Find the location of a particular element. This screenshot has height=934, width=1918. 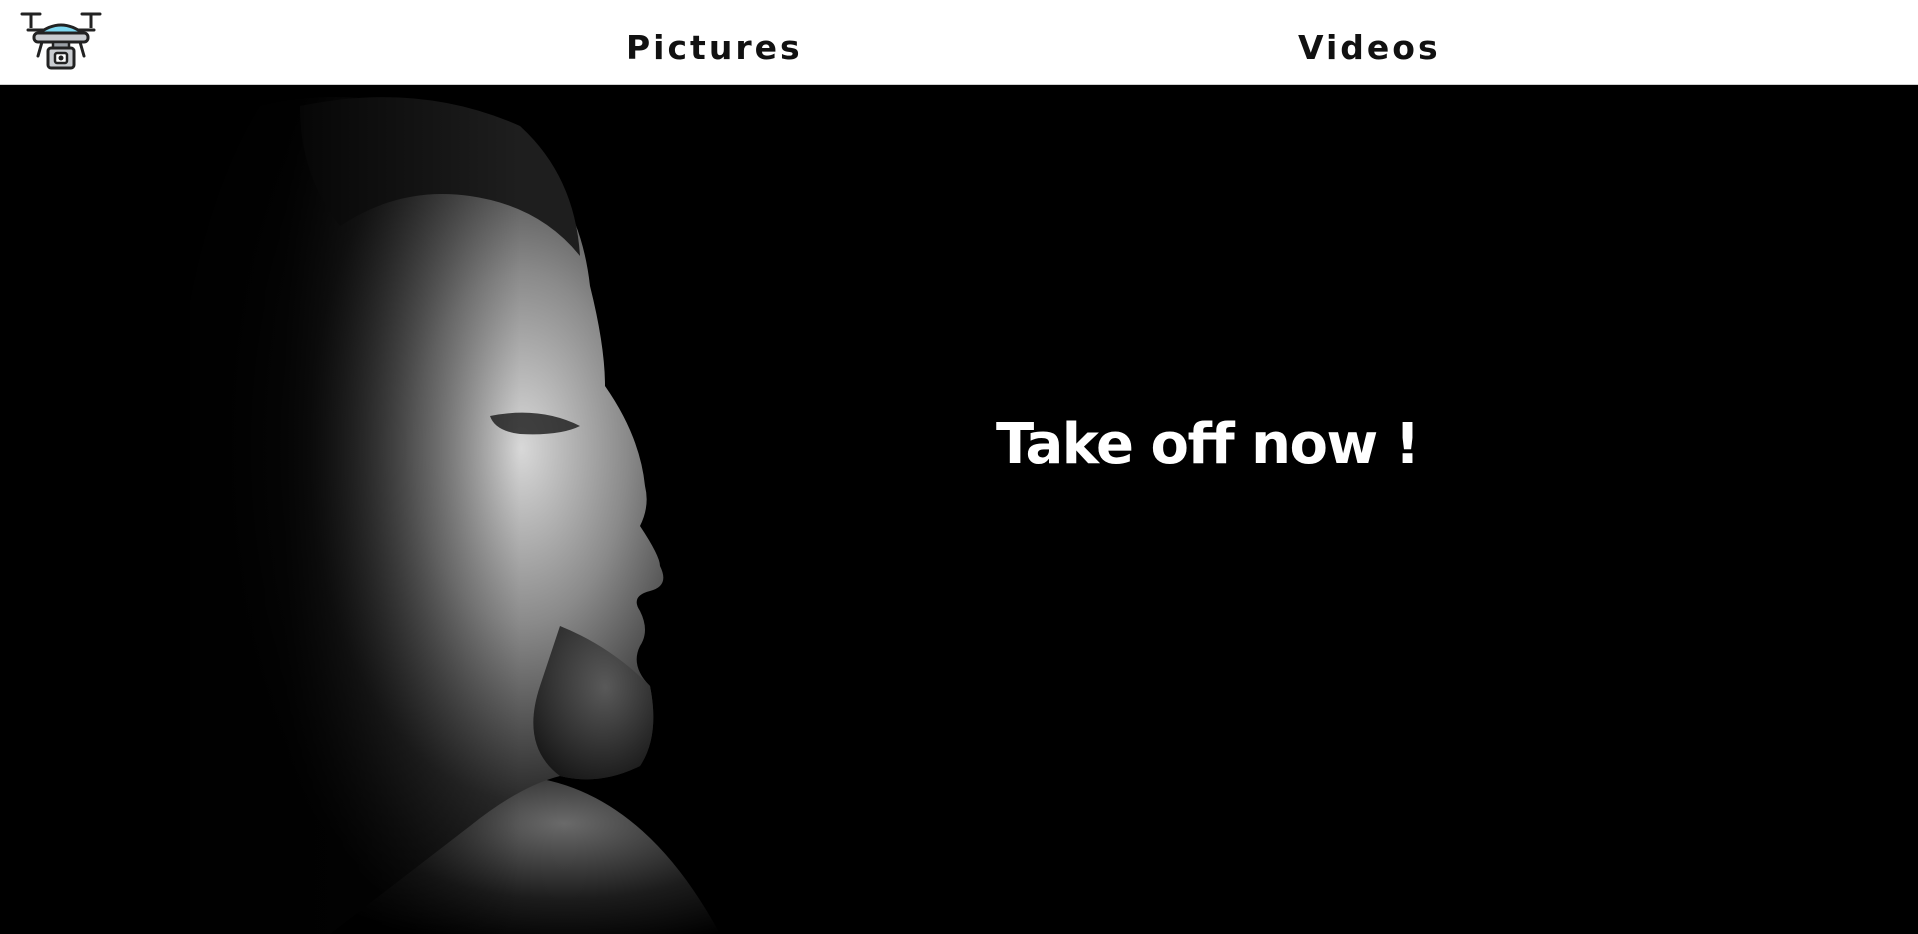

hero-title: Take off now ! is located at coordinates (1208, 444).